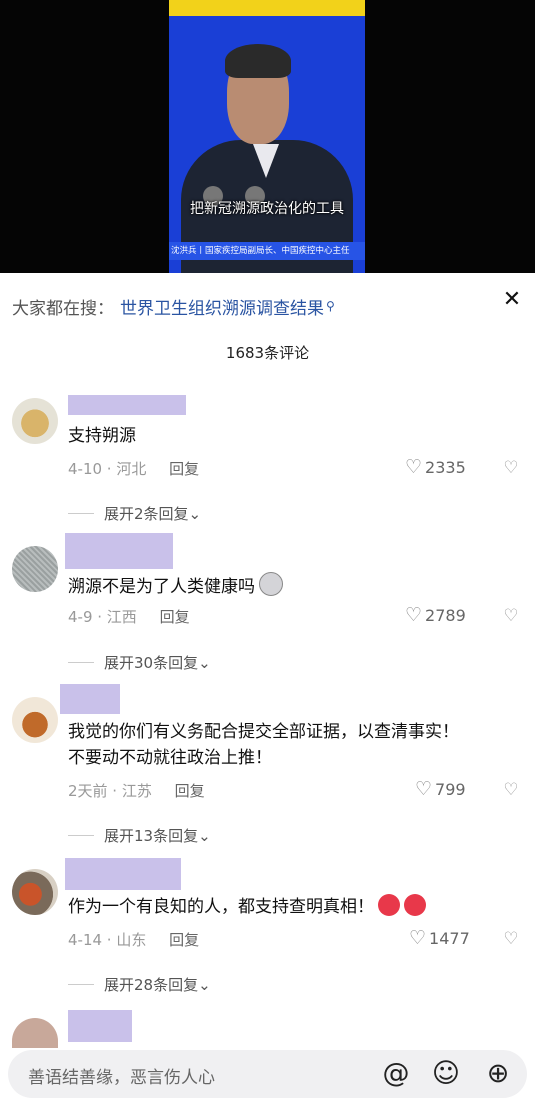  What do you see at coordinates (151, 985) in the screenshot?
I see `expand-replies-label: 展开28条回复` at bounding box center [151, 985].